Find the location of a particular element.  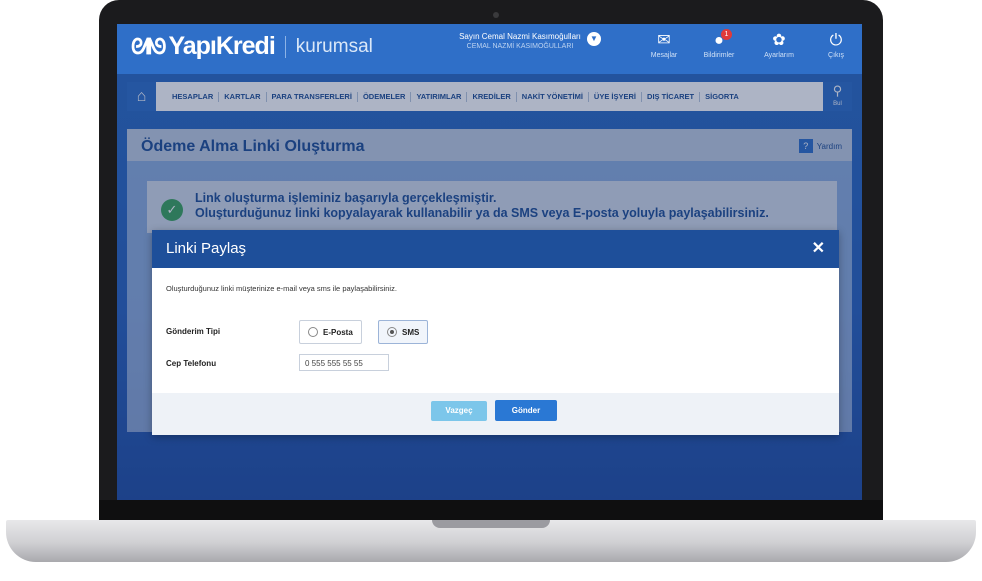

user-company: CEMAL NAZMİ KASIMOĞULLARI is located at coordinates (520, 46).